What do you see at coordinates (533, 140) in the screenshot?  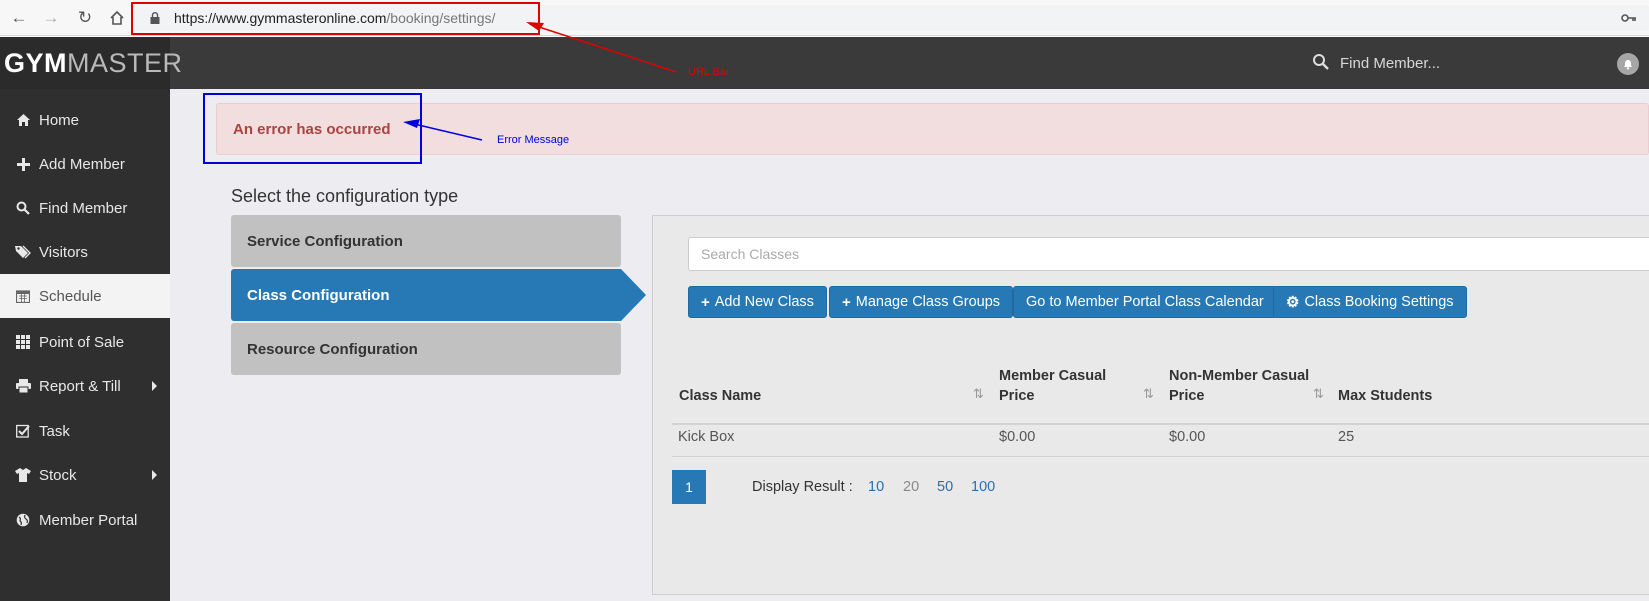 I see `error-annotation-label: Error Message` at bounding box center [533, 140].